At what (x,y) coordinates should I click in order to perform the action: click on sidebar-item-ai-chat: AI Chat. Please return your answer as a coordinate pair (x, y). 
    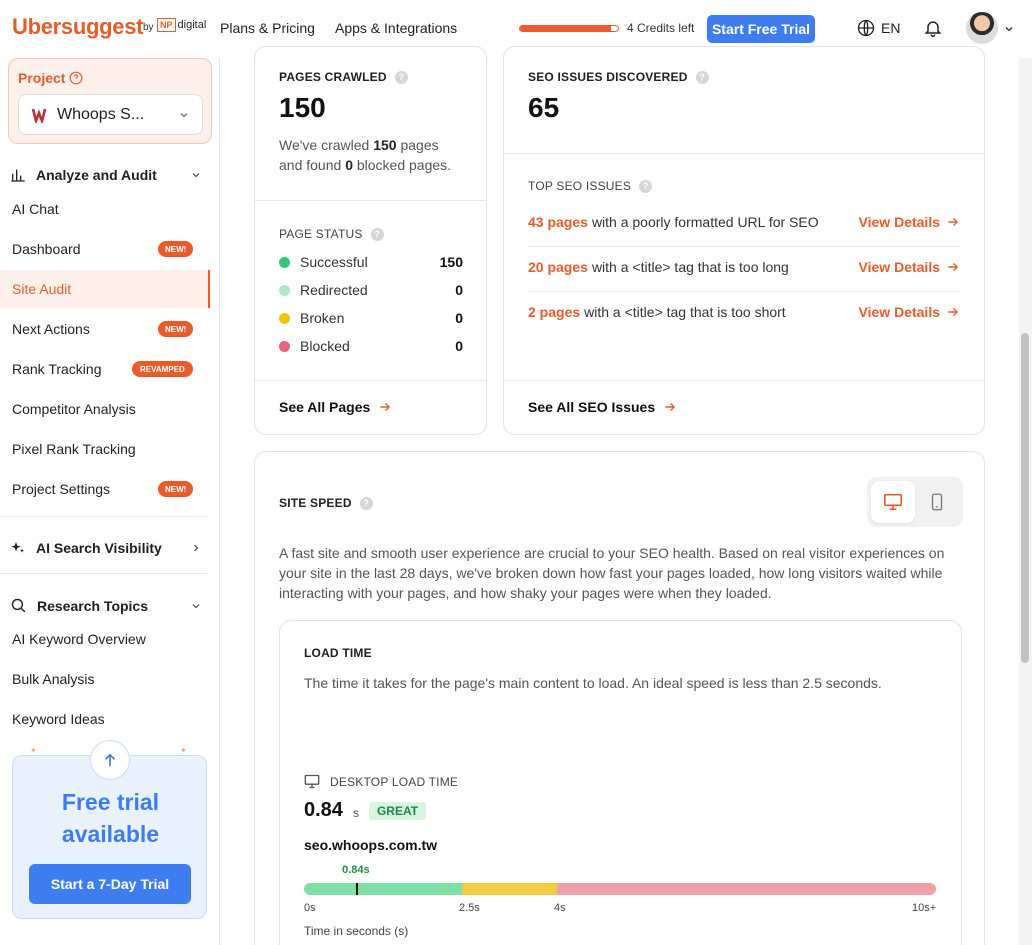
    Looking at the image, I should click on (105, 209).